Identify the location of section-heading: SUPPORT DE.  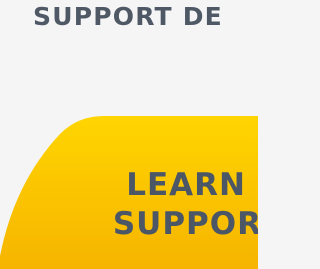
(128, 16).